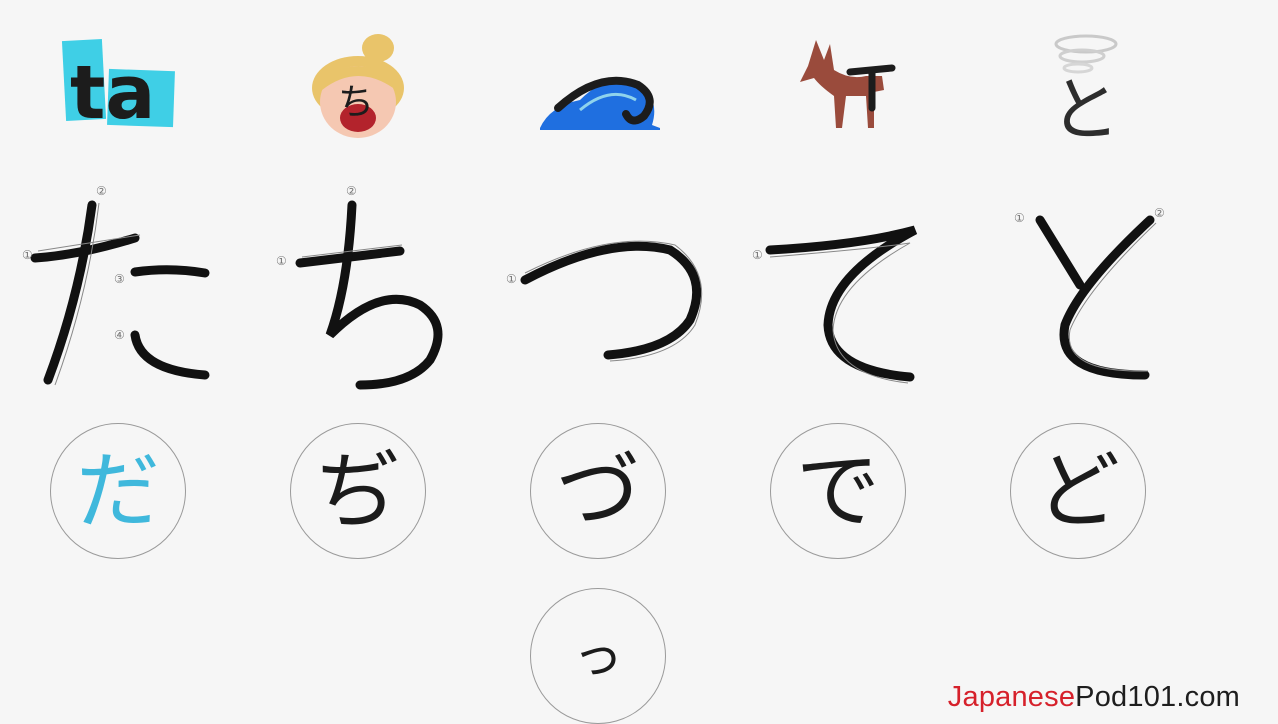  I want to click on voiced-kana-di: ぢ, so click(358, 491).